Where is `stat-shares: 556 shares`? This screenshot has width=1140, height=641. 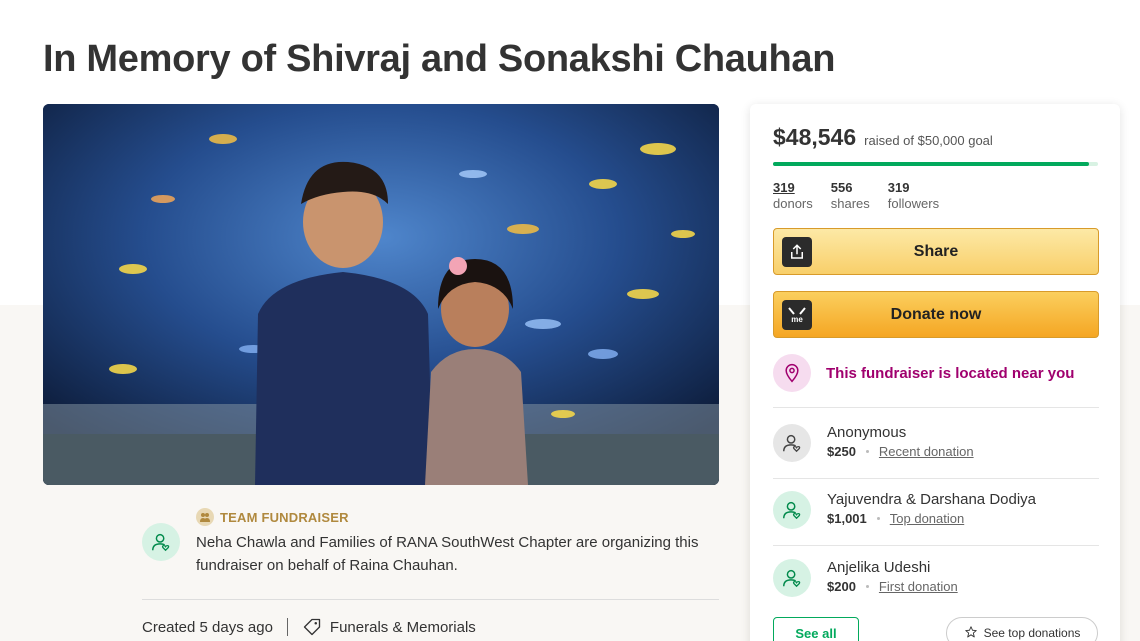 stat-shares: 556 shares is located at coordinates (850, 195).